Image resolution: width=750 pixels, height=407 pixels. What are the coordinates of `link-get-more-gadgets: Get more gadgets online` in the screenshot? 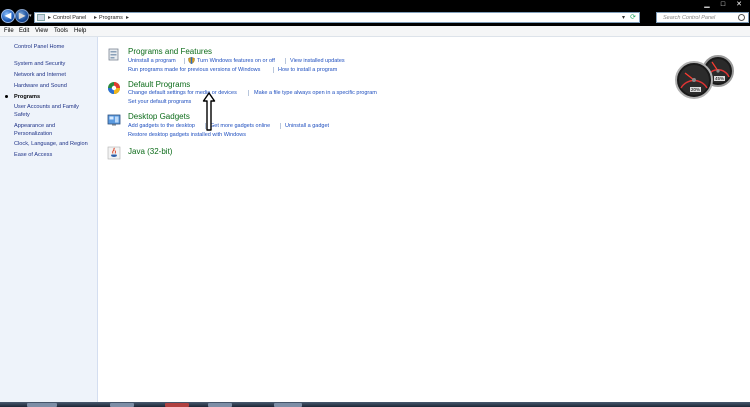 It's located at (240, 126).